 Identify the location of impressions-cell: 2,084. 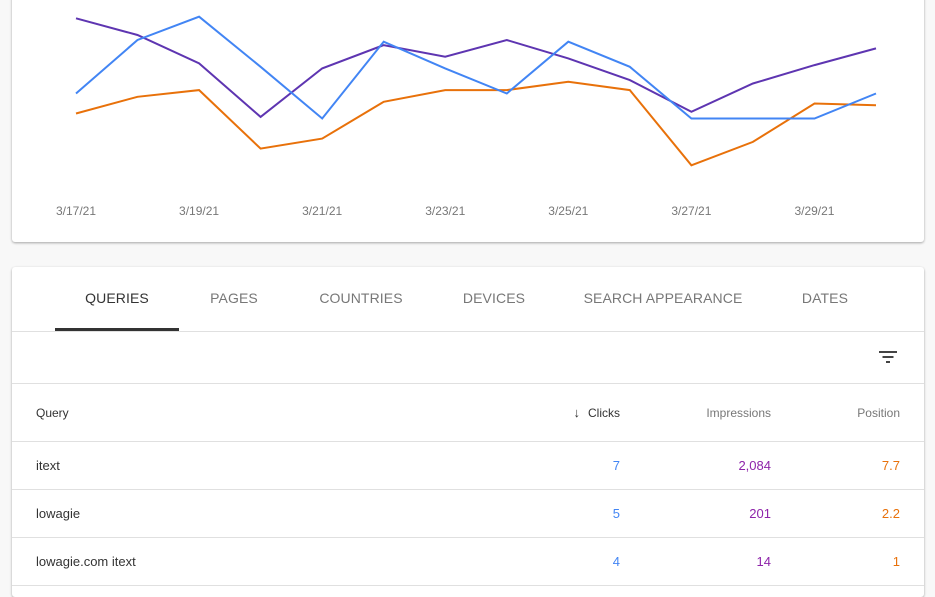
(754, 465).